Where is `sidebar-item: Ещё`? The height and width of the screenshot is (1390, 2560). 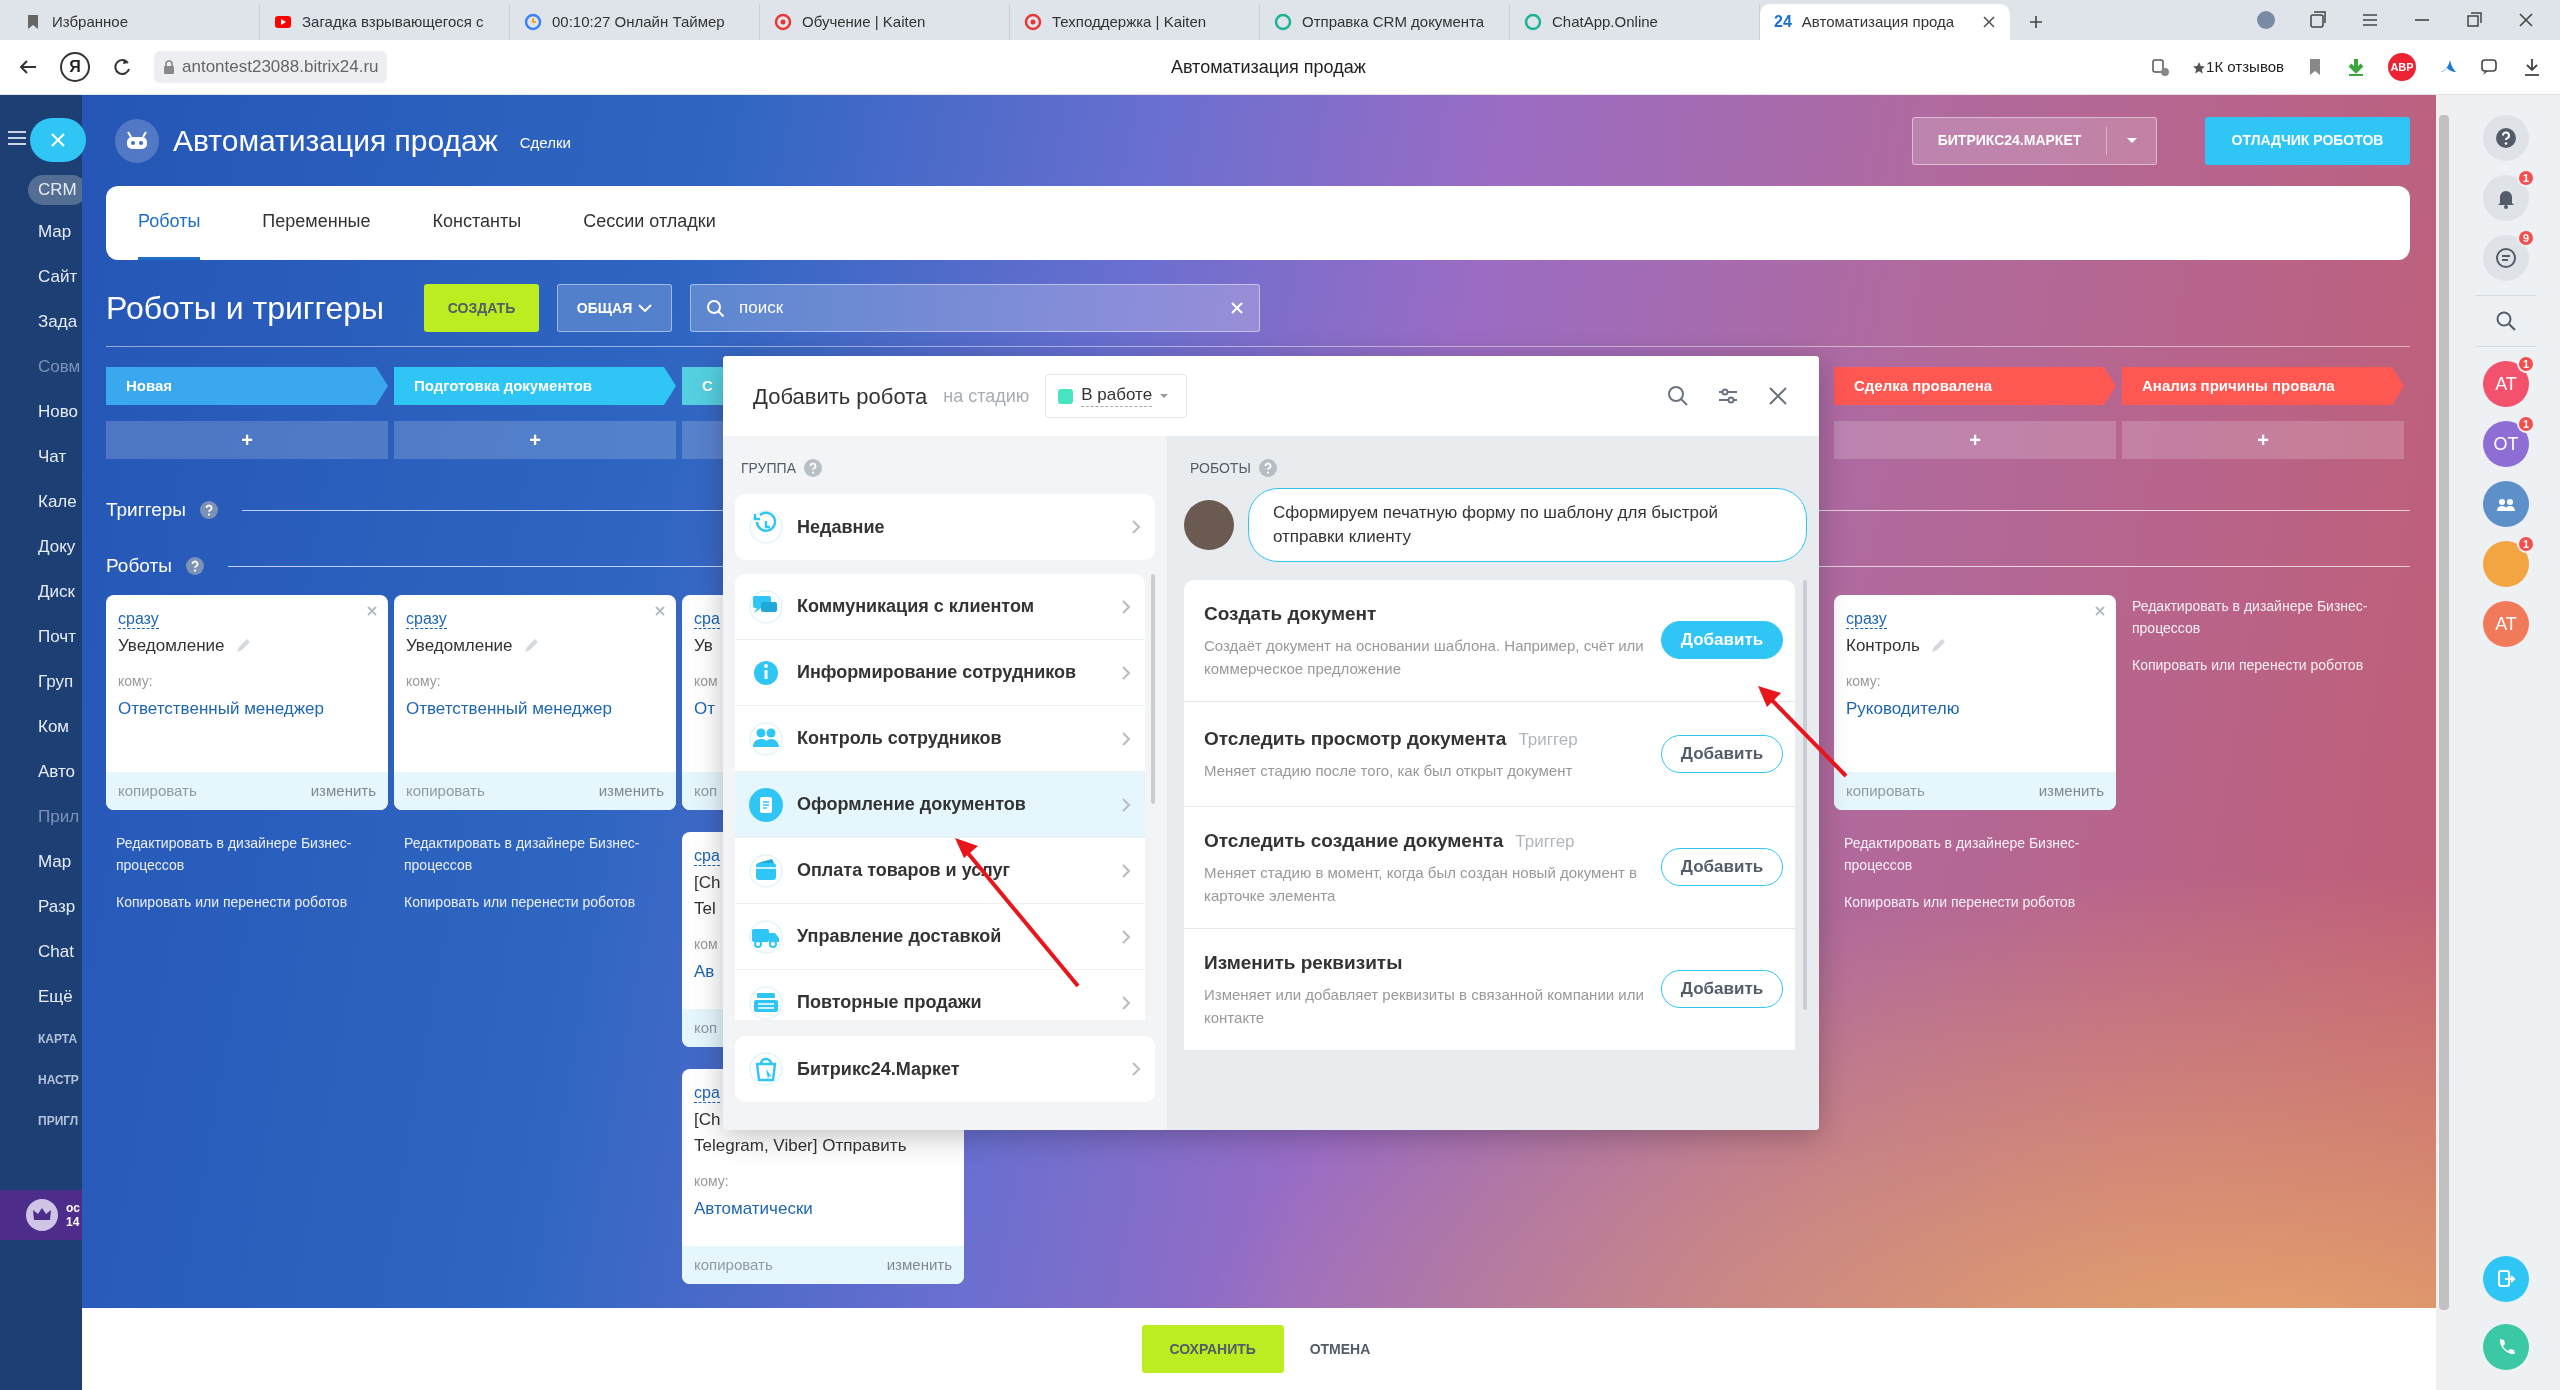
sidebar-item: Ещё is located at coordinates (41, 996).